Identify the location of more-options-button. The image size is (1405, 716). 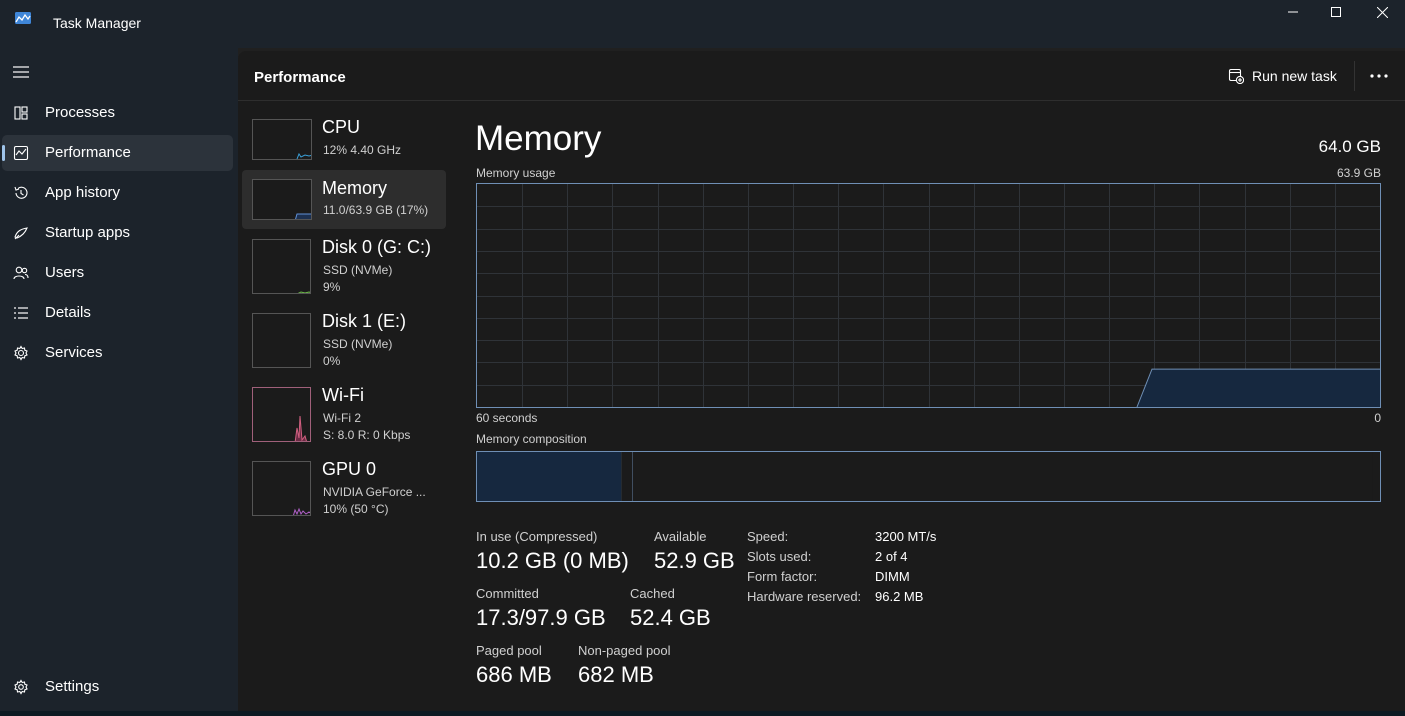
(1379, 76).